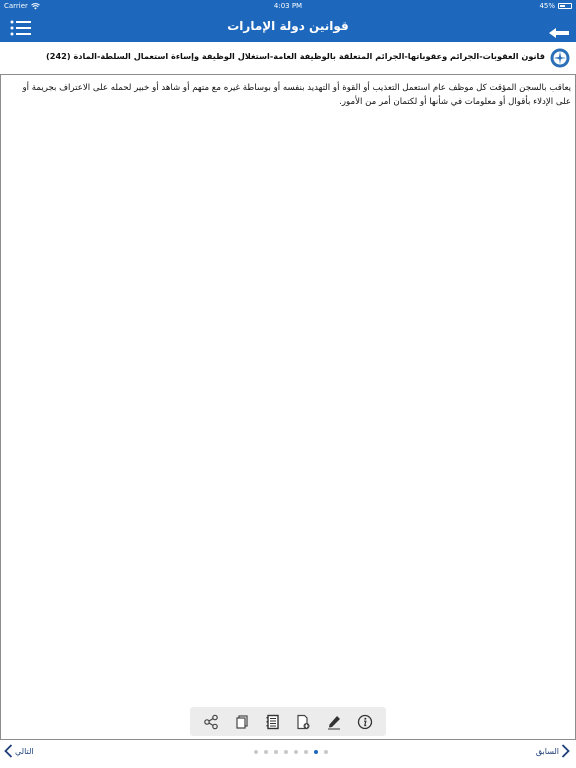 The width and height of the screenshot is (576, 768). I want to click on battery-percent: 45%, so click(547, 6).